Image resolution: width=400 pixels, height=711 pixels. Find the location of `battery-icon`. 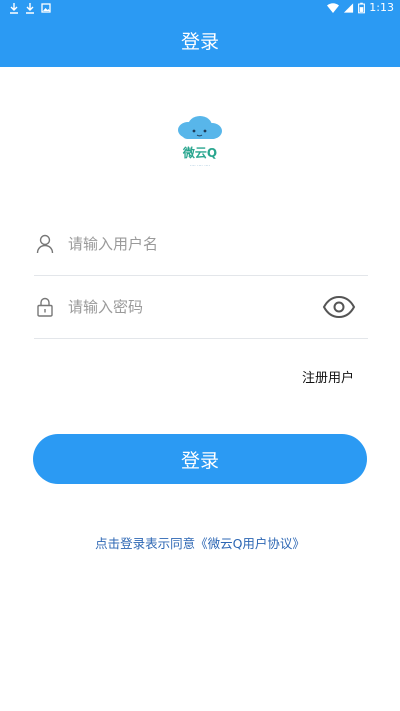

battery-icon is located at coordinates (362, 8).